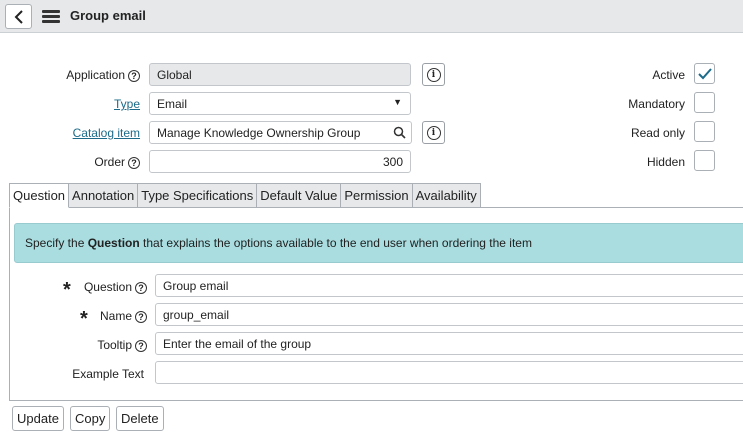  What do you see at coordinates (39, 195) in the screenshot?
I see `tab-question: Question` at bounding box center [39, 195].